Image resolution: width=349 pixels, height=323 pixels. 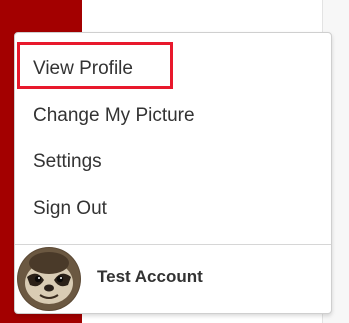 I want to click on menu-item-sign-out: Sign Out, so click(x=70, y=209).